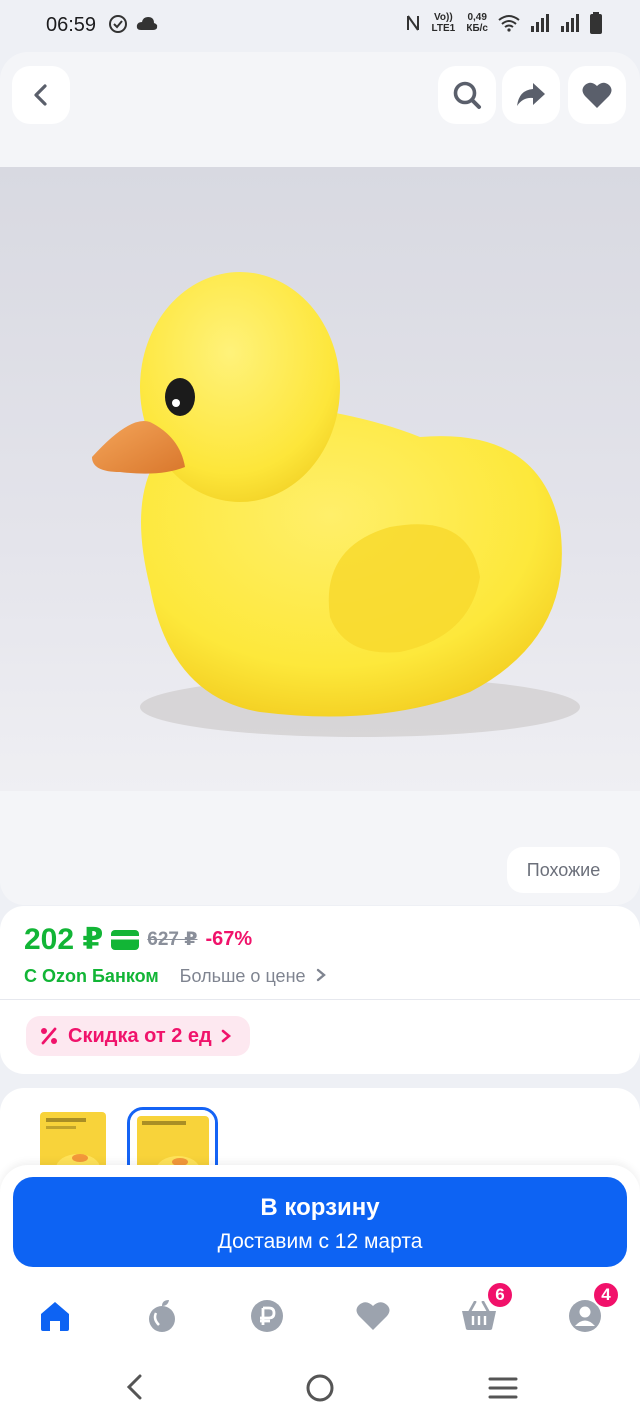  What do you see at coordinates (91, 976) in the screenshot?
I see `ozon-bank-label: С Ozon Банком` at bounding box center [91, 976].